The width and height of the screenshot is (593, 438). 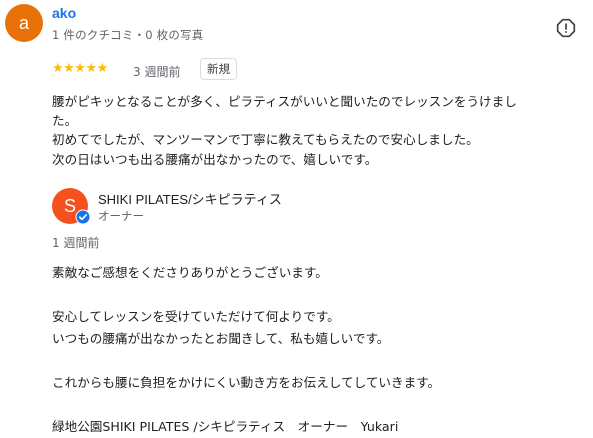 What do you see at coordinates (196, 316) in the screenshot?
I see `reply-line: 安心してレッスンを受けていただけて何よりです。` at bounding box center [196, 316].